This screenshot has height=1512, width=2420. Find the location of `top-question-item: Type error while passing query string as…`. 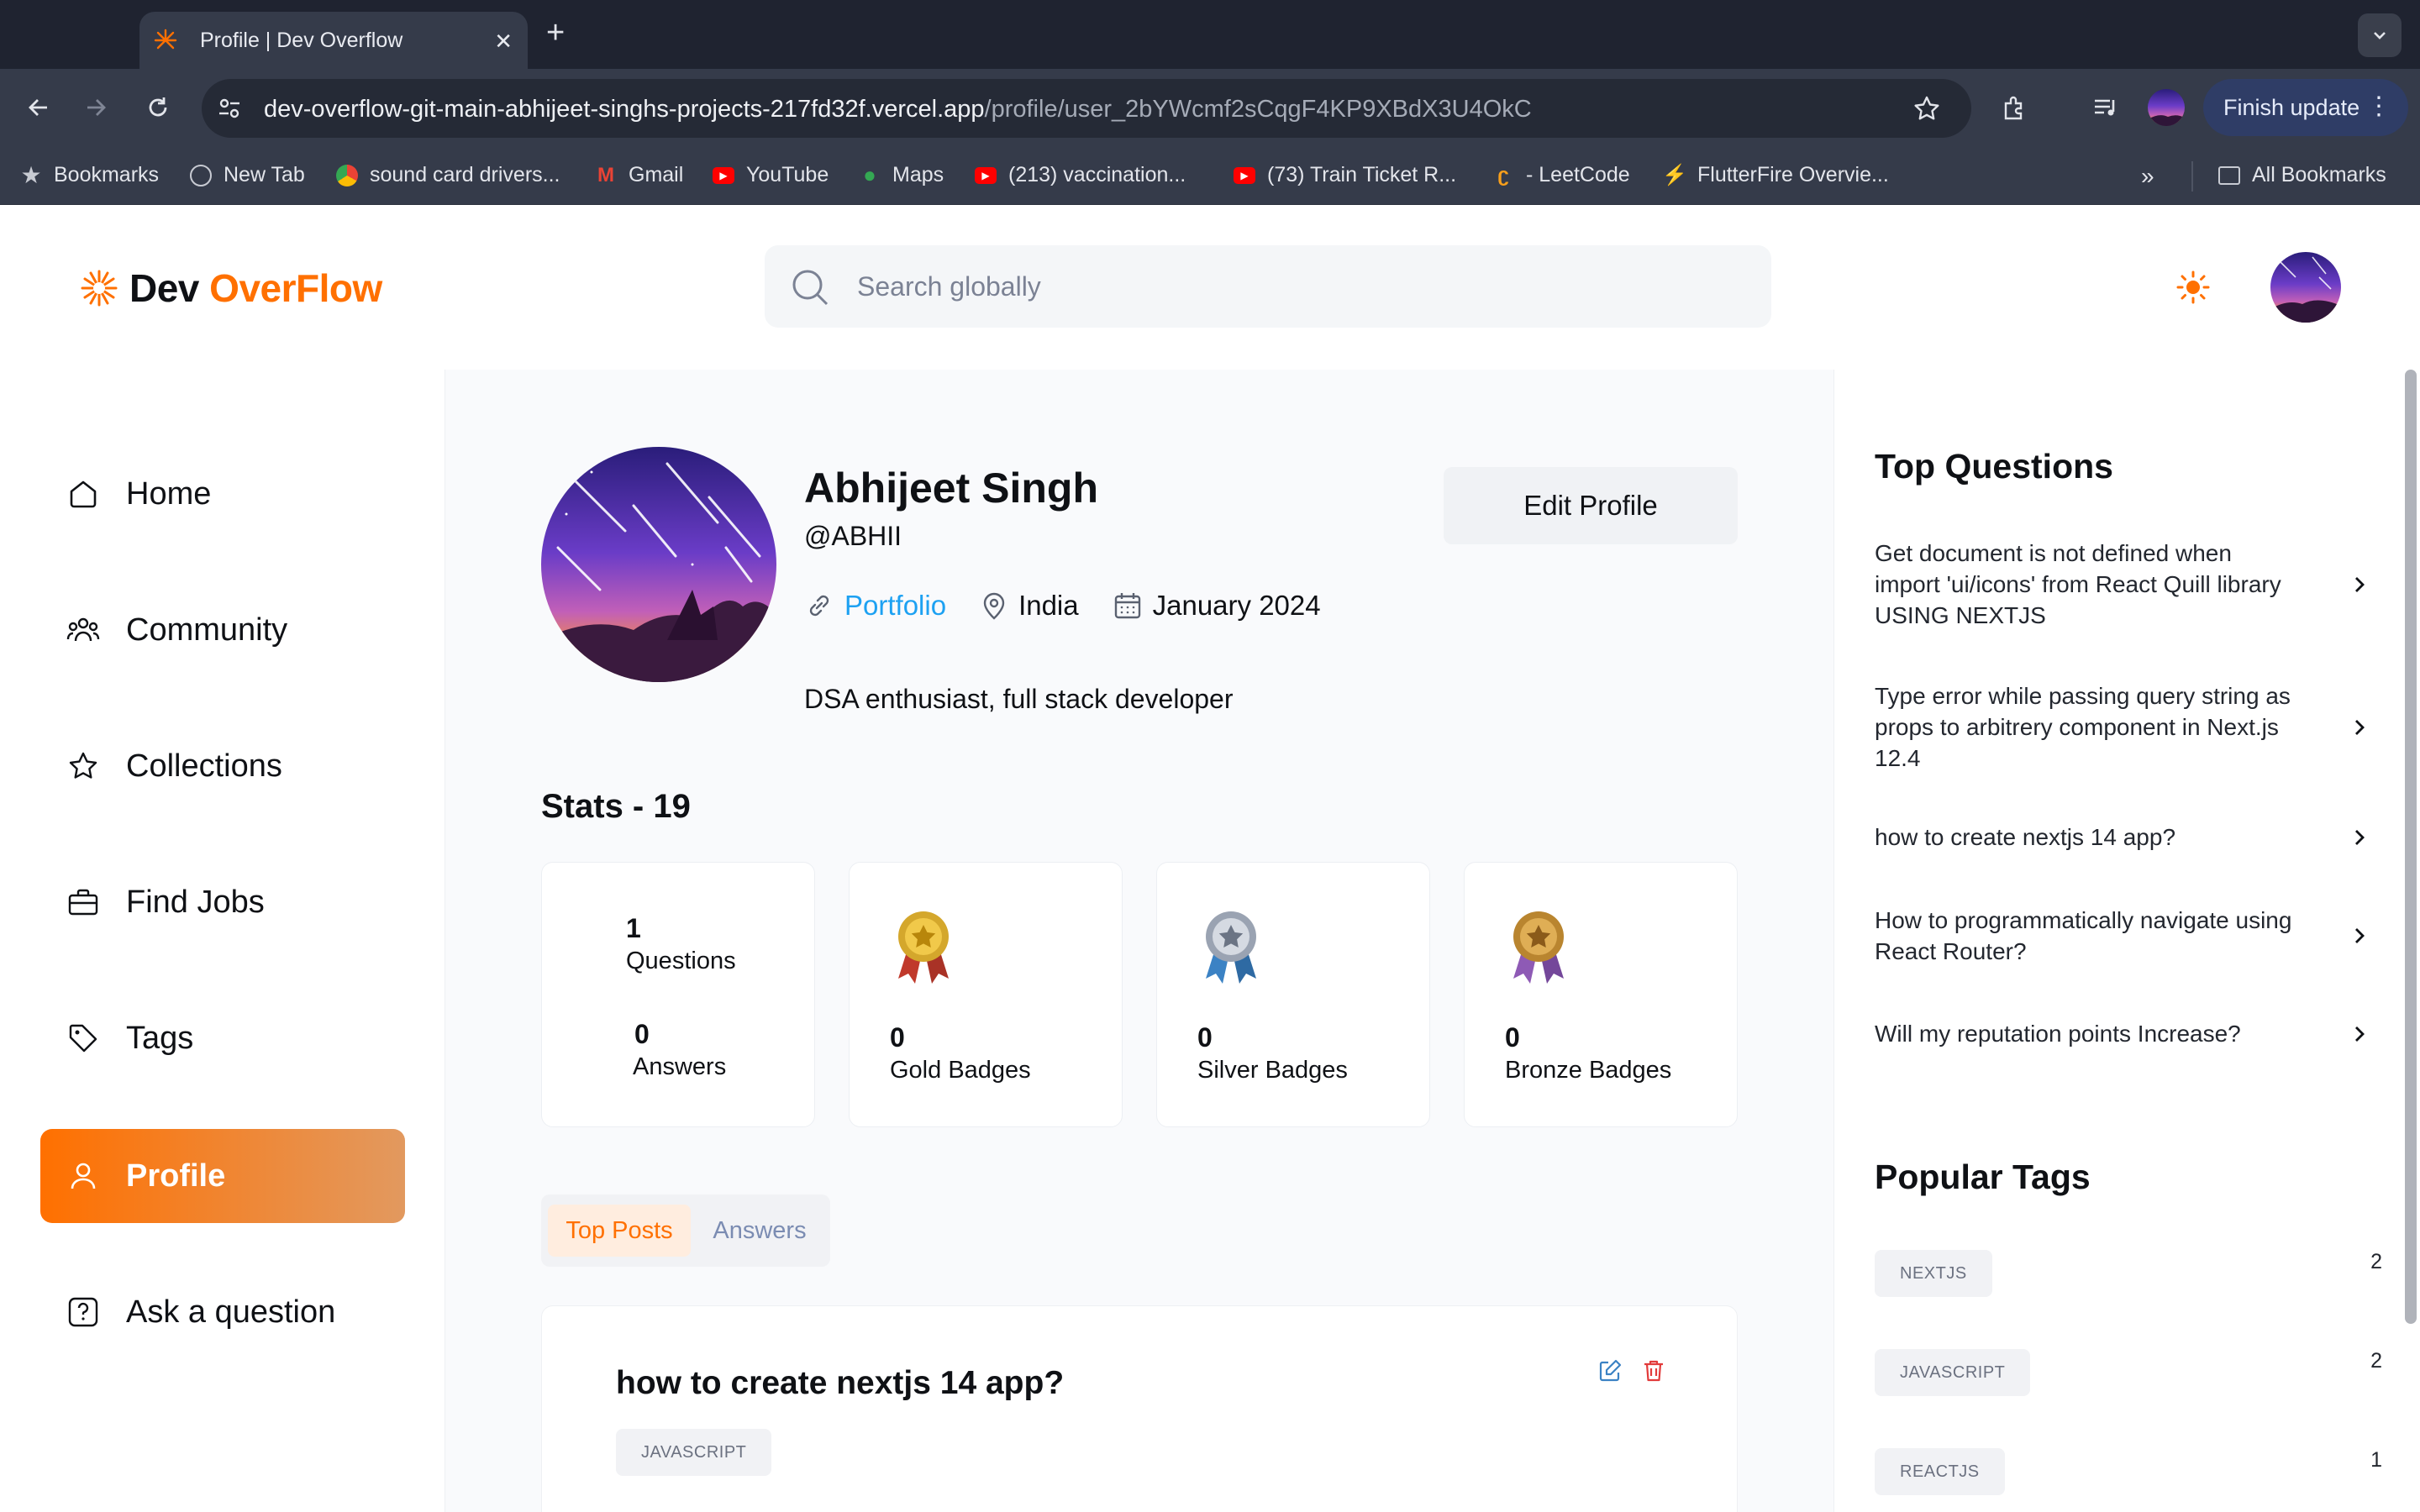

top-question-item: Type error while passing query string as… is located at coordinates (2122, 727).